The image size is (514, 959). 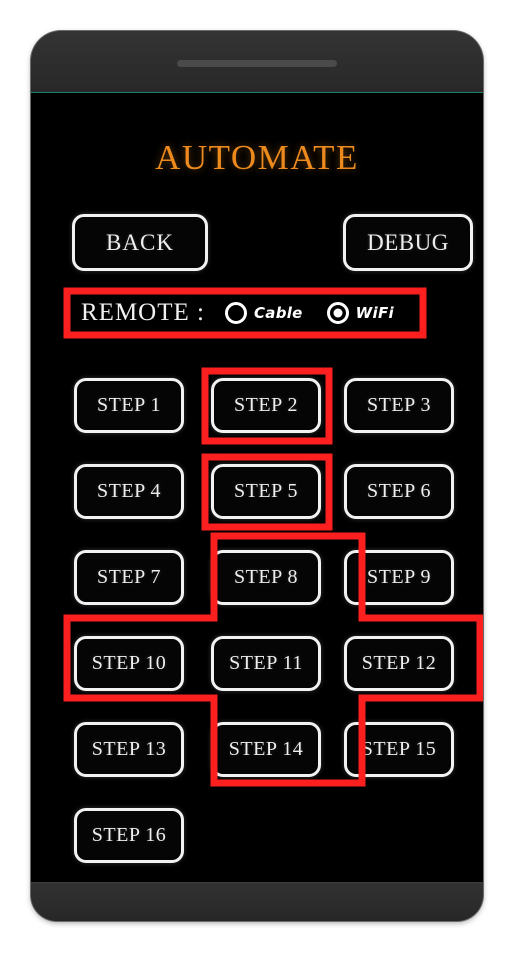 What do you see at coordinates (399, 663) in the screenshot?
I see `step-button-12: STEP 12` at bounding box center [399, 663].